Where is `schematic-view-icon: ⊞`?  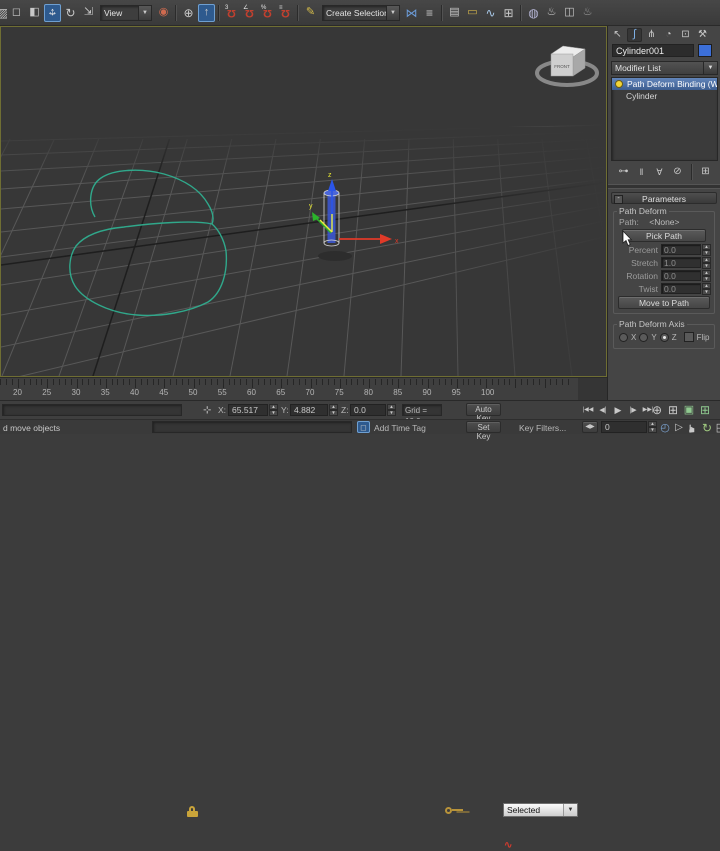
schematic-view-icon: ⊞ is located at coordinates (508, 13).